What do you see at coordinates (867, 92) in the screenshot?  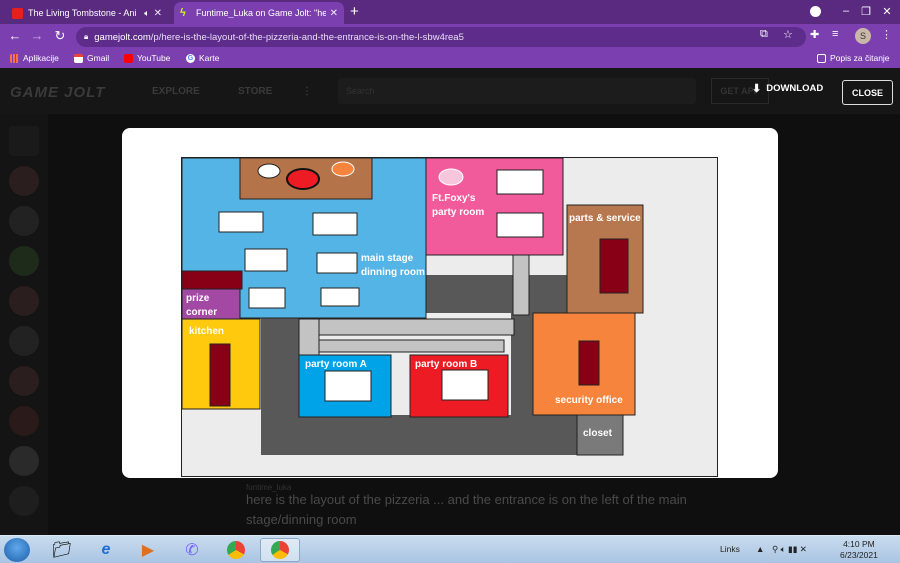 I see `close-button: CLOSE` at bounding box center [867, 92].